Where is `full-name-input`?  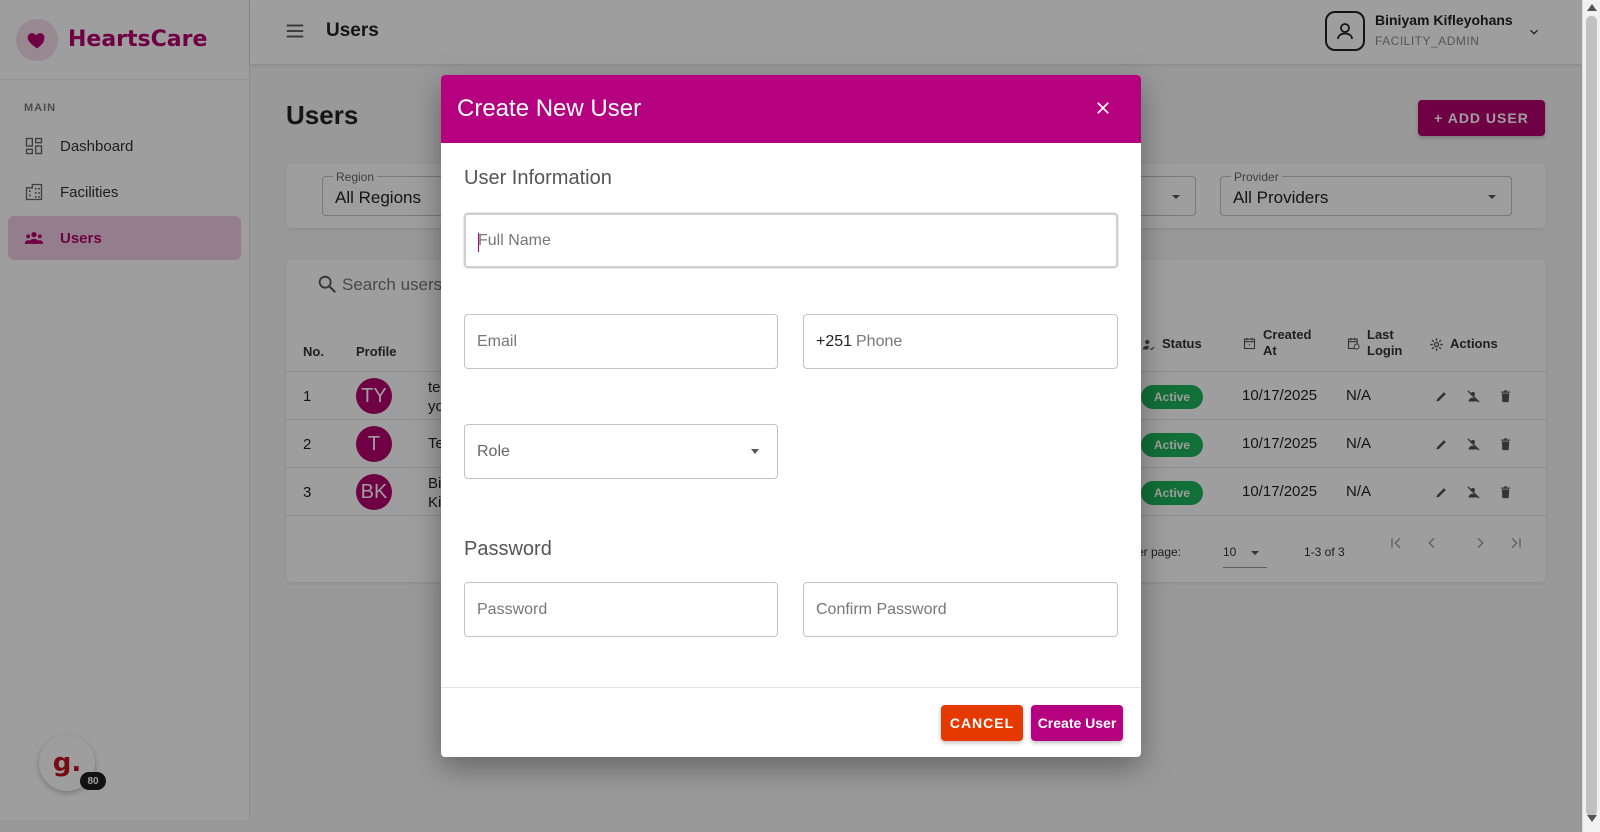
full-name-input is located at coordinates (791, 240).